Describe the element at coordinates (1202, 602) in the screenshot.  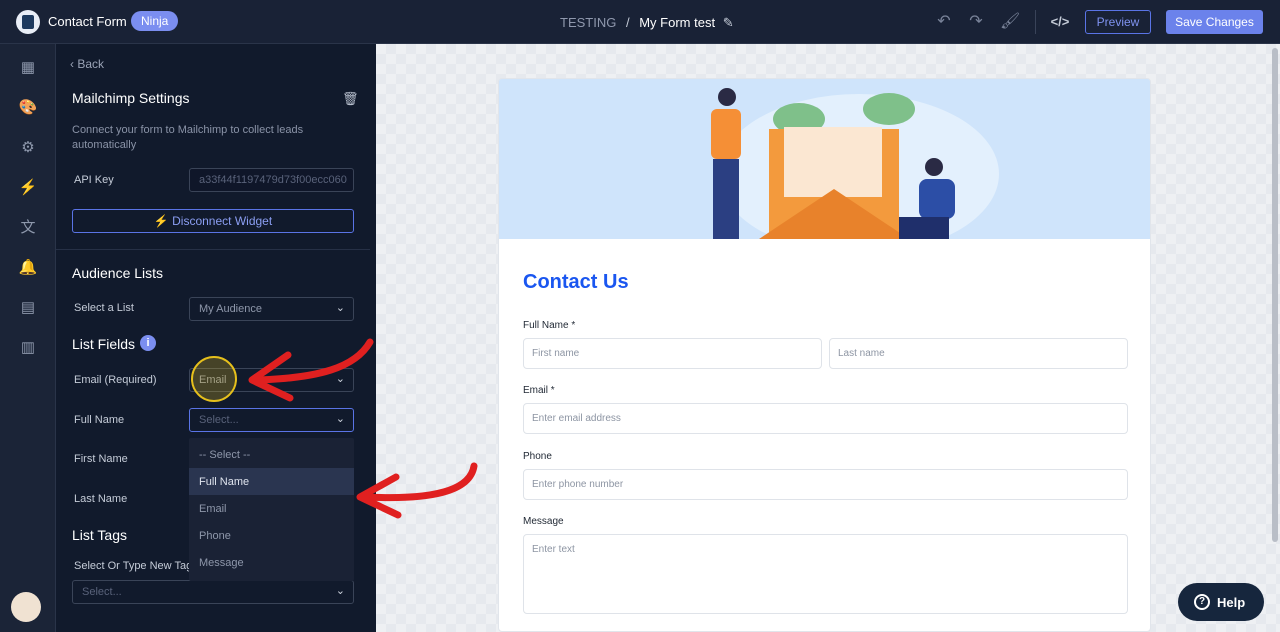
I see `question-icon: ?` at that location.